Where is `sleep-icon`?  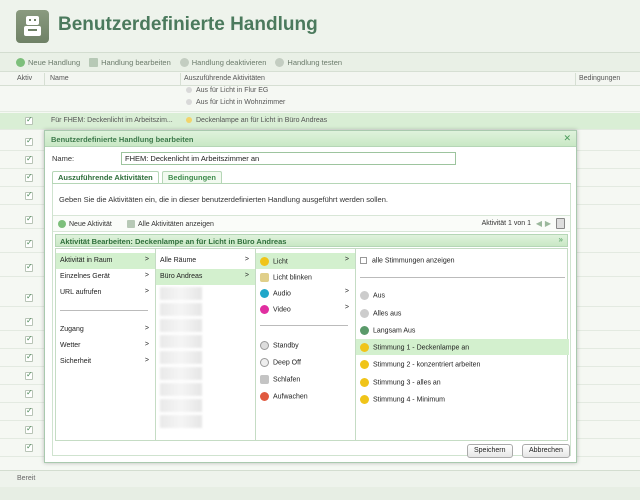 sleep-icon is located at coordinates (264, 379).